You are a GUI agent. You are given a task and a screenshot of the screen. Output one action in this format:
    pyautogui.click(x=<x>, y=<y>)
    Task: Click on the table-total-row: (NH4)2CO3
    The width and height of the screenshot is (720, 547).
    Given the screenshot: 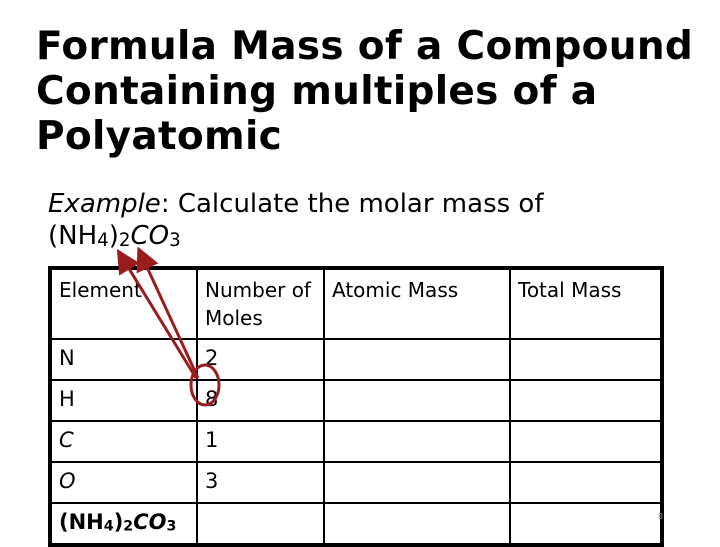 What is the action you would take?
    pyautogui.click(x=356, y=524)
    